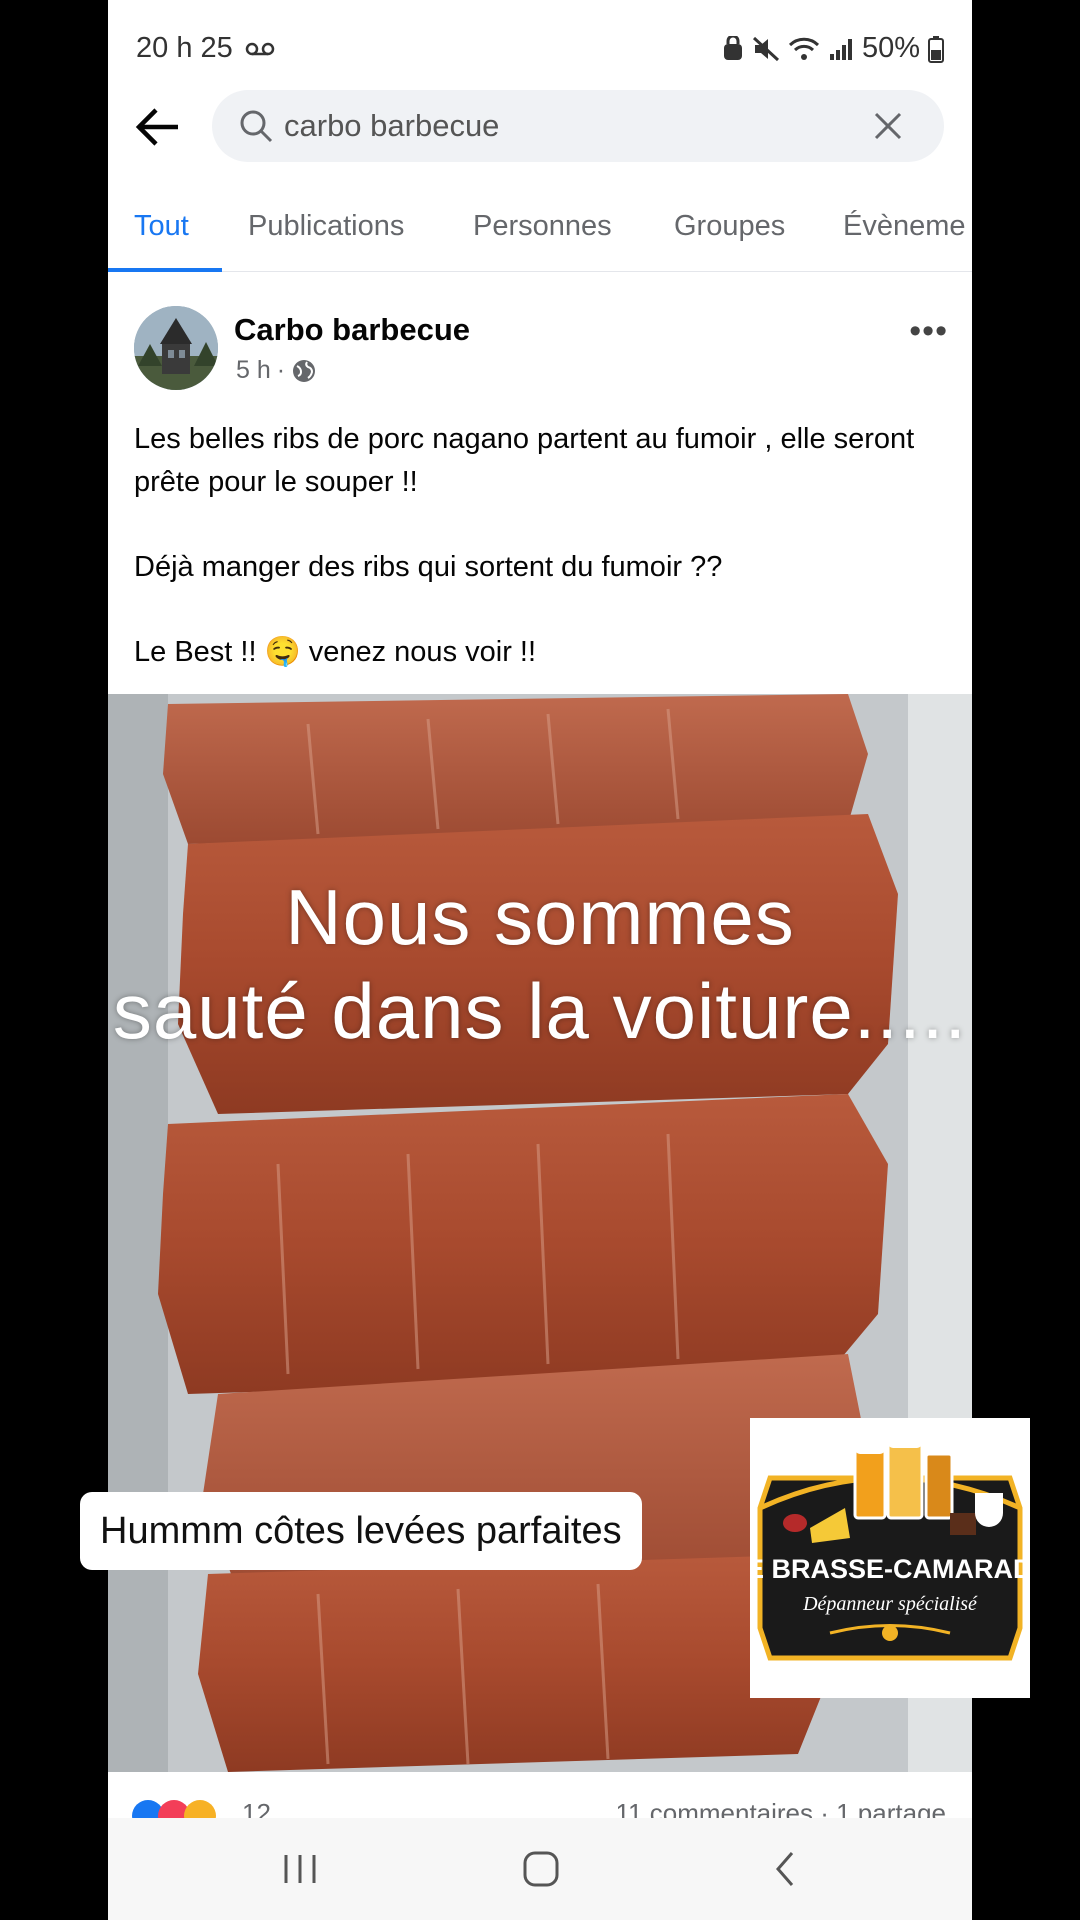 The image size is (1080, 1920). I want to click on post-meta: 5 h ·, so click(276, 370).